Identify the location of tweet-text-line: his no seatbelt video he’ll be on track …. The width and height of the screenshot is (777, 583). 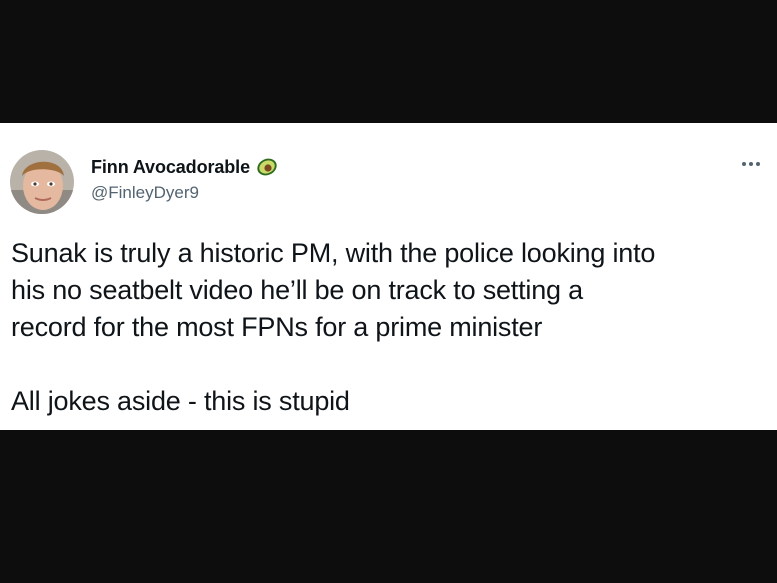
(297, 290).